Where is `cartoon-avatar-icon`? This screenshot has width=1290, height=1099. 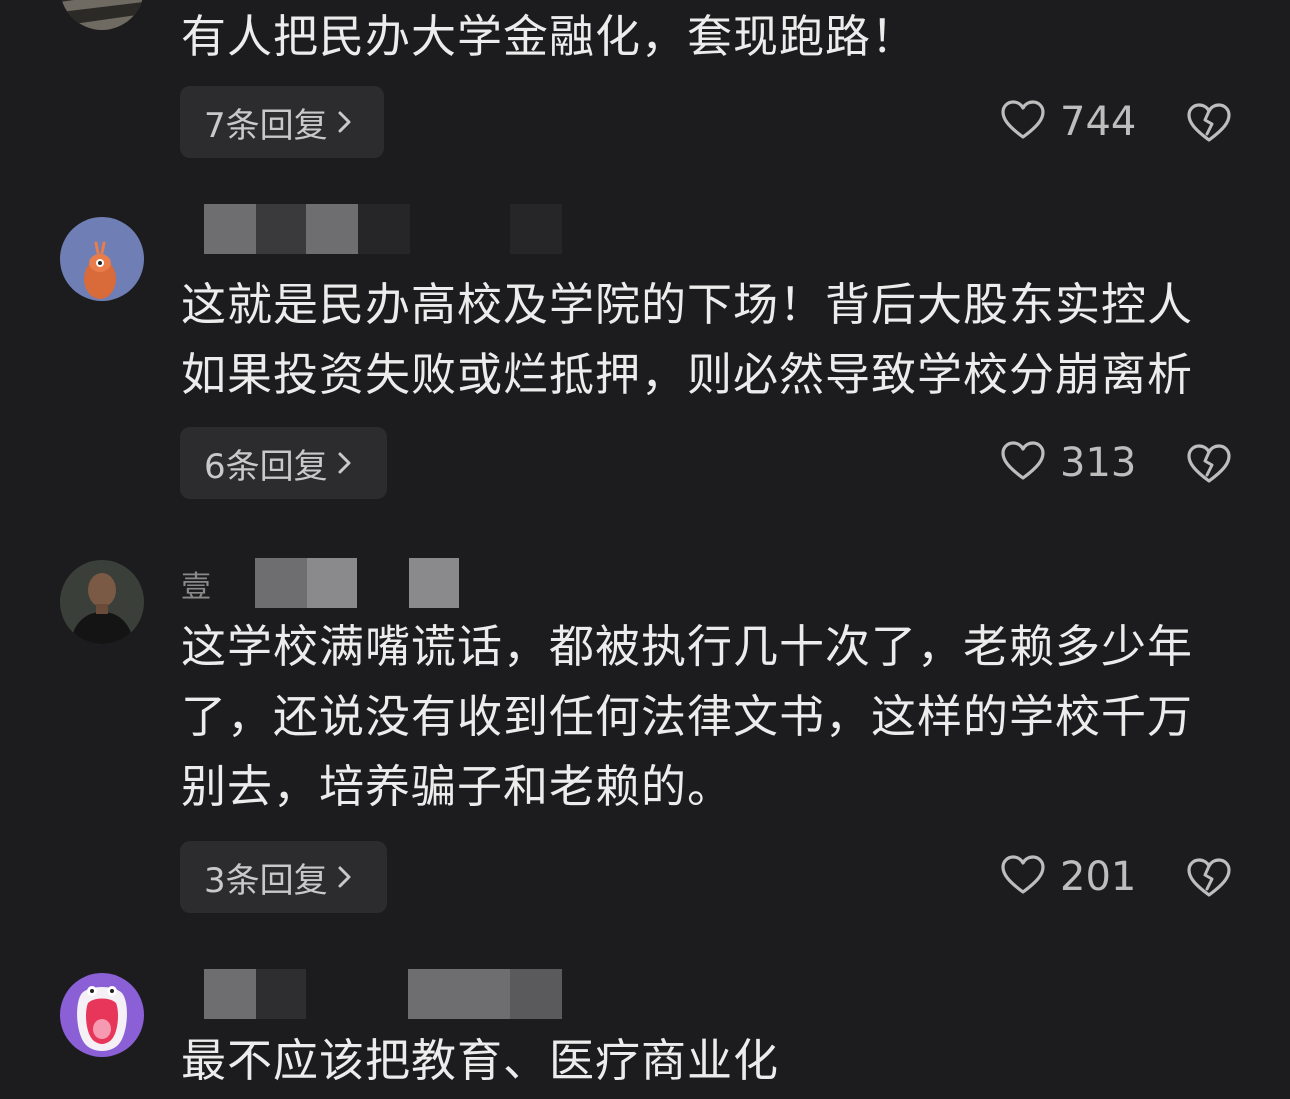
cartoon-avatar-icon is located at coordinates (102, 259).